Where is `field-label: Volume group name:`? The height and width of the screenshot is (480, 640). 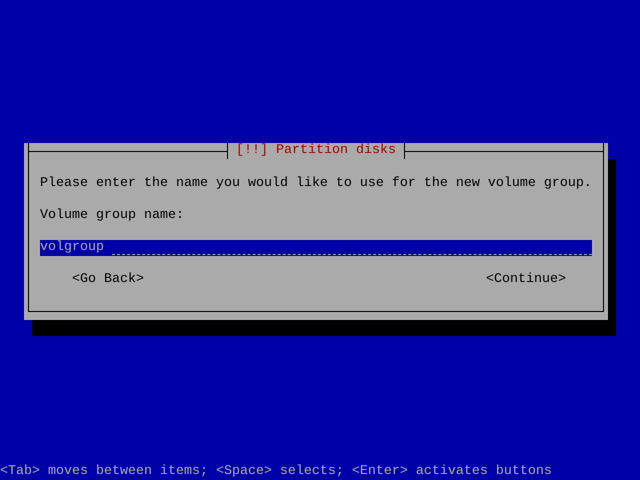
field-label: Volume group name: is located at coordinates (112, 216).